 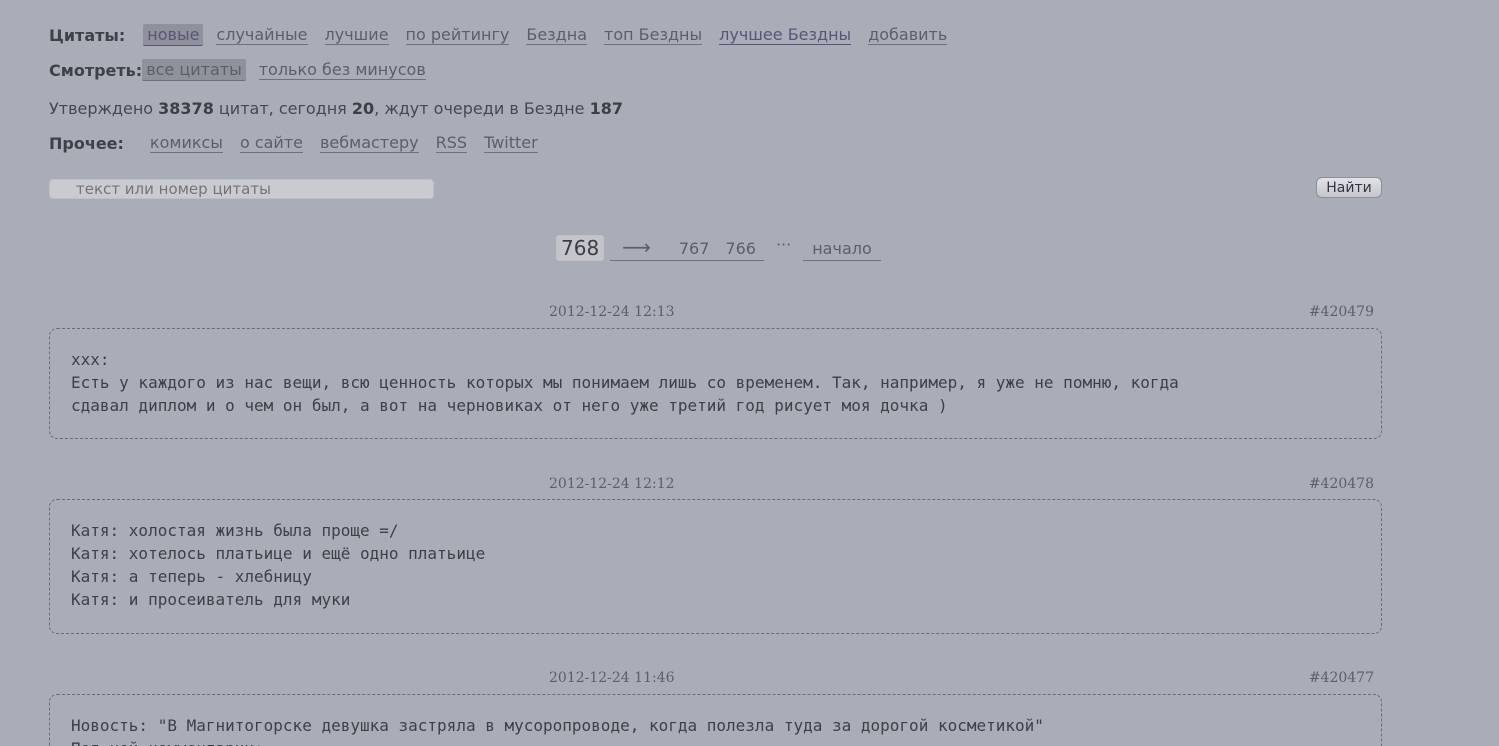 What do you see at coordinates (1349, 187) in the screenshot?
I see `search-button: Найти` at bounding box center [1349, 187].